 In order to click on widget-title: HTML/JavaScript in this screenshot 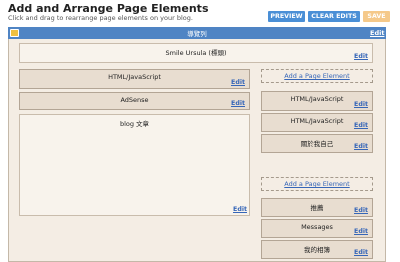, I will do `click(134, 77)`.